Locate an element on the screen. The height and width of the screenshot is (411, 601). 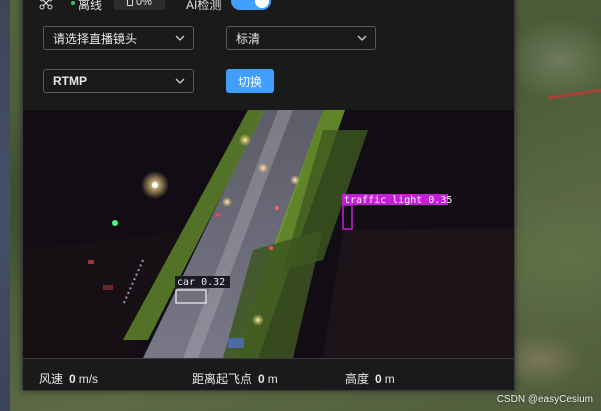
altitude-label: 高度 is located at coordinates (357, 379).